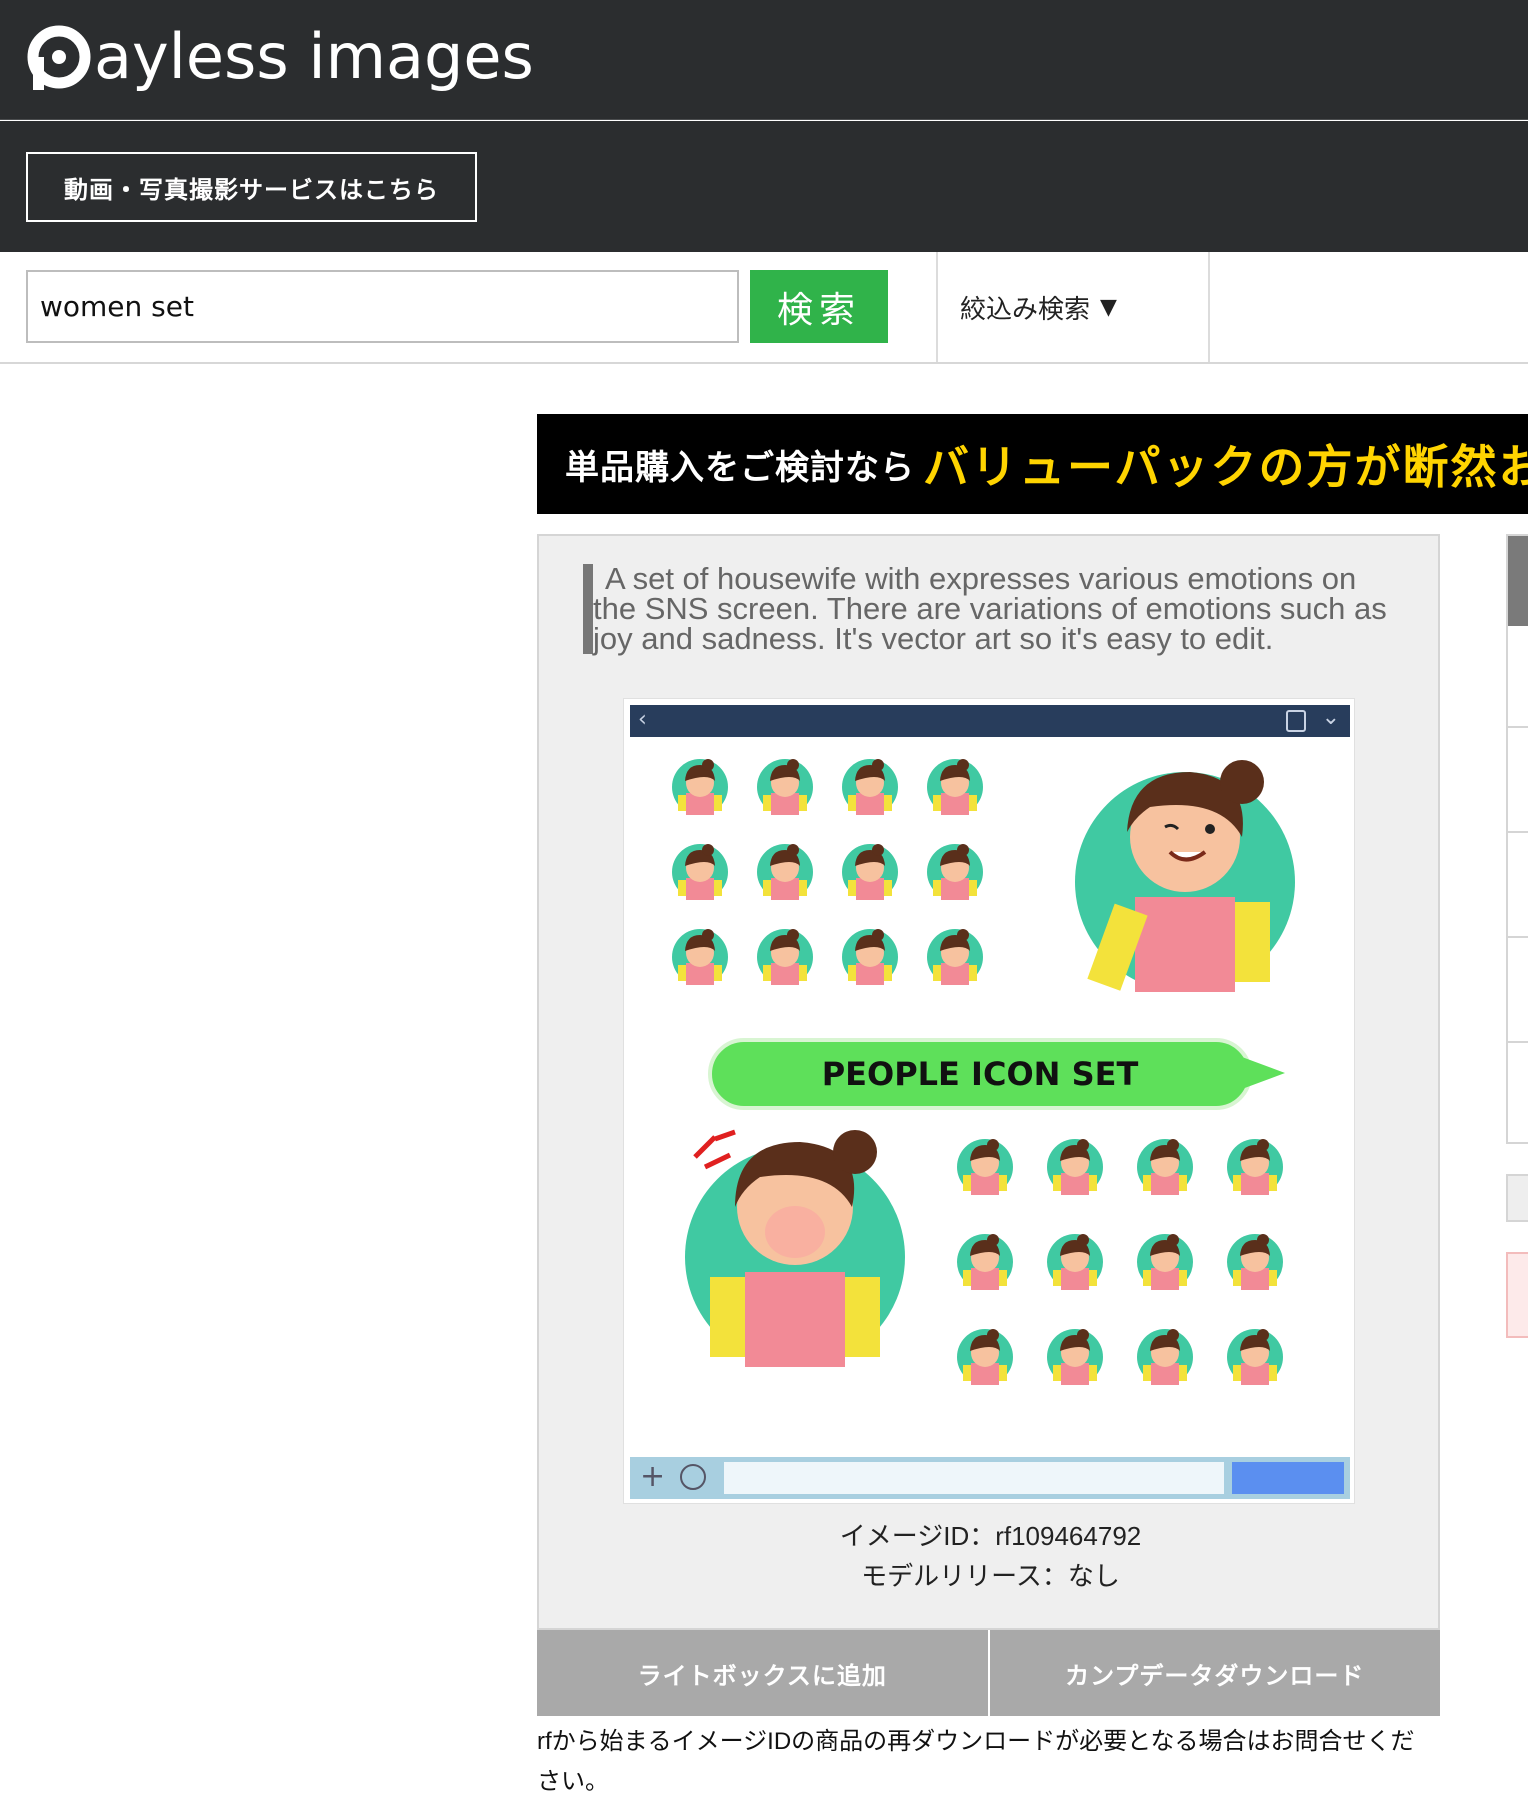  Describe the element at coordinates (1296, 721) in the screenshot. I see `menu-icon` at that location.